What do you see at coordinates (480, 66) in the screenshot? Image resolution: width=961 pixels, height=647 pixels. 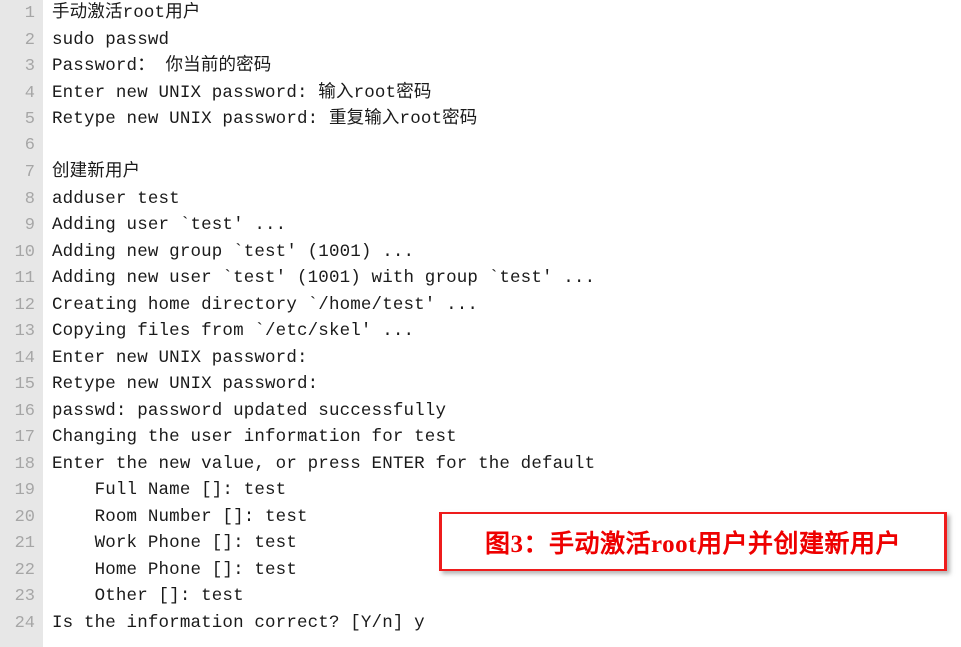 I see `code-line: 3 Password： 你当前的密码` at bounding box center [480, 66].